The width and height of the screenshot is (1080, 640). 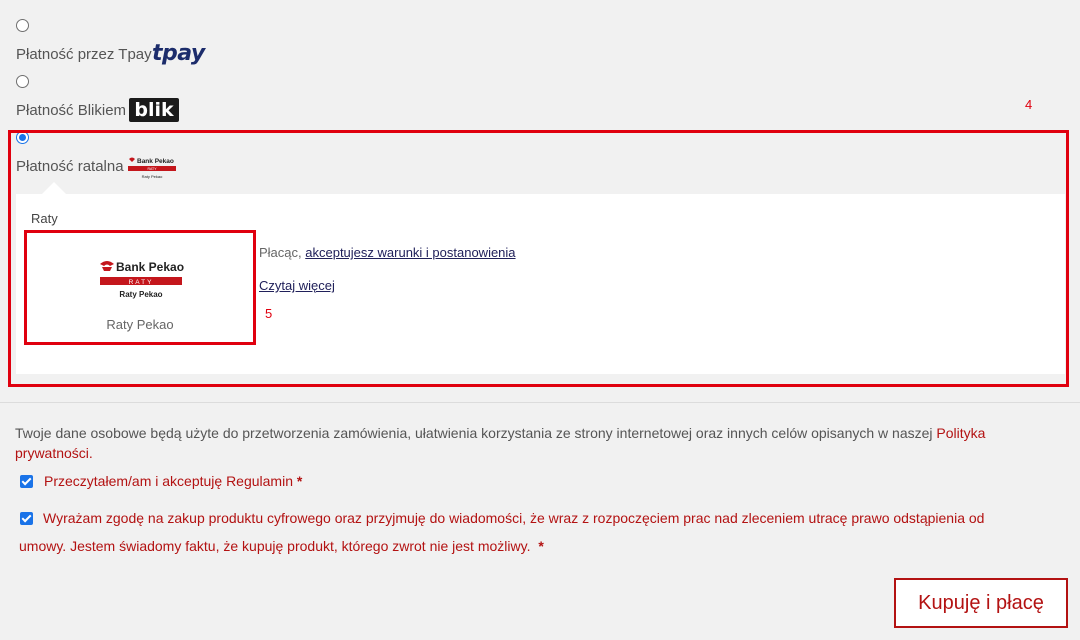 I want to click on annotation-4: 4, so click(x=1029, y=104).